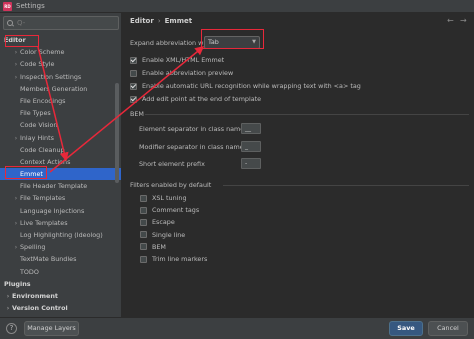  I want to click on settings-search, so click(61, 23).